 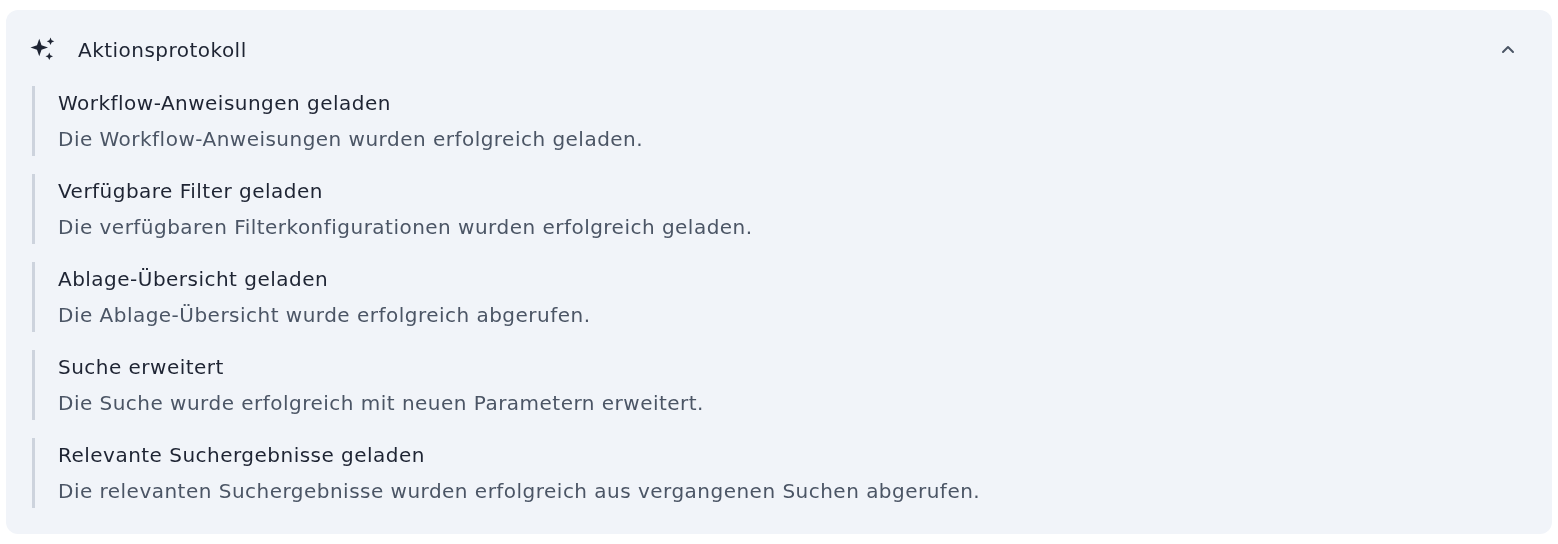 What do you see at coordinates (325, 315) in the screenshot?
I see `entry-description: Die Ablage-Übersicht wurde erfolgreich abgerufen.` at bounding box center [325, 315].